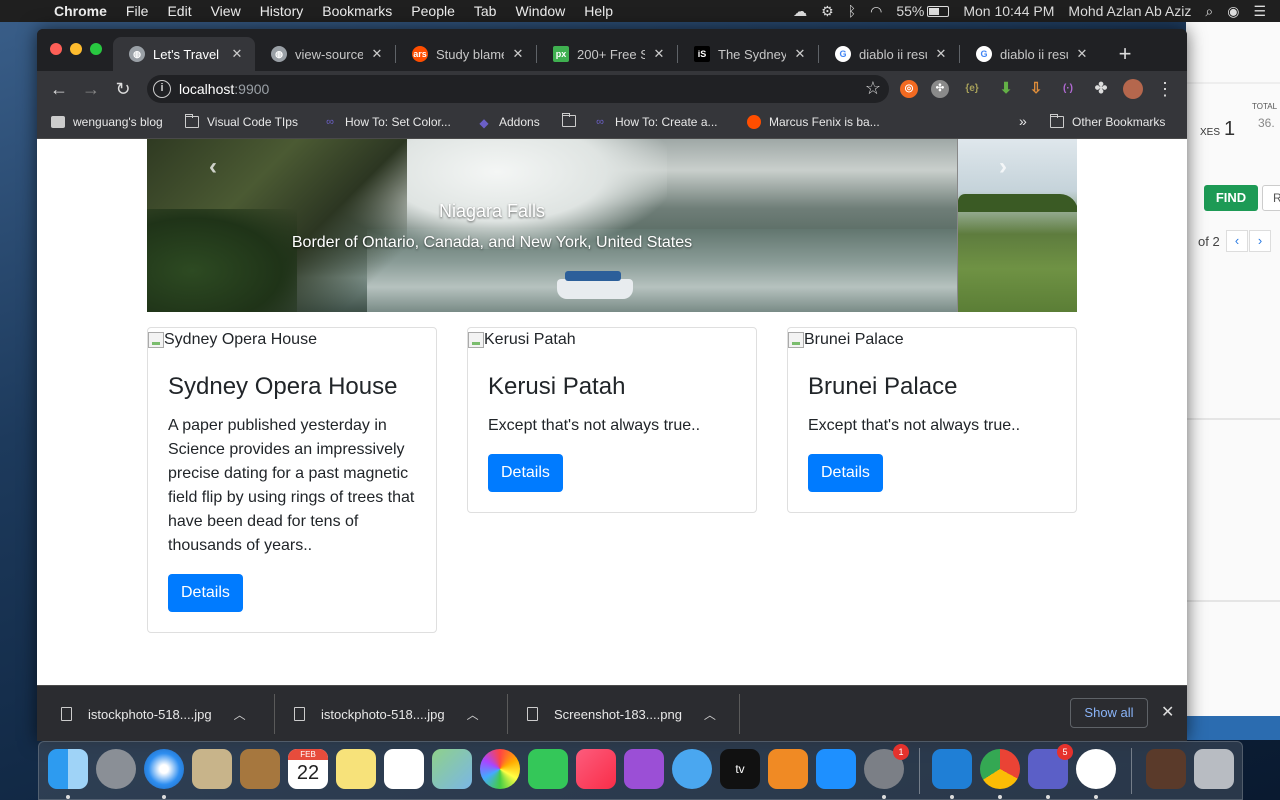 This screenshot has height=800, width=1280. I want to click on bookmark-folder, so click(573, 120).